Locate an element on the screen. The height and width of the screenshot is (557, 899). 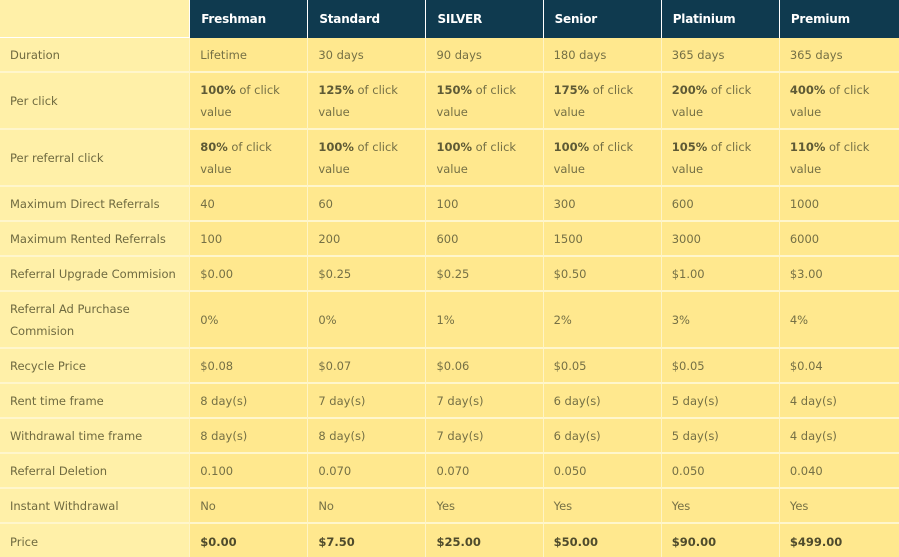
percent-value: 400% is located at coordinates (807, 89).